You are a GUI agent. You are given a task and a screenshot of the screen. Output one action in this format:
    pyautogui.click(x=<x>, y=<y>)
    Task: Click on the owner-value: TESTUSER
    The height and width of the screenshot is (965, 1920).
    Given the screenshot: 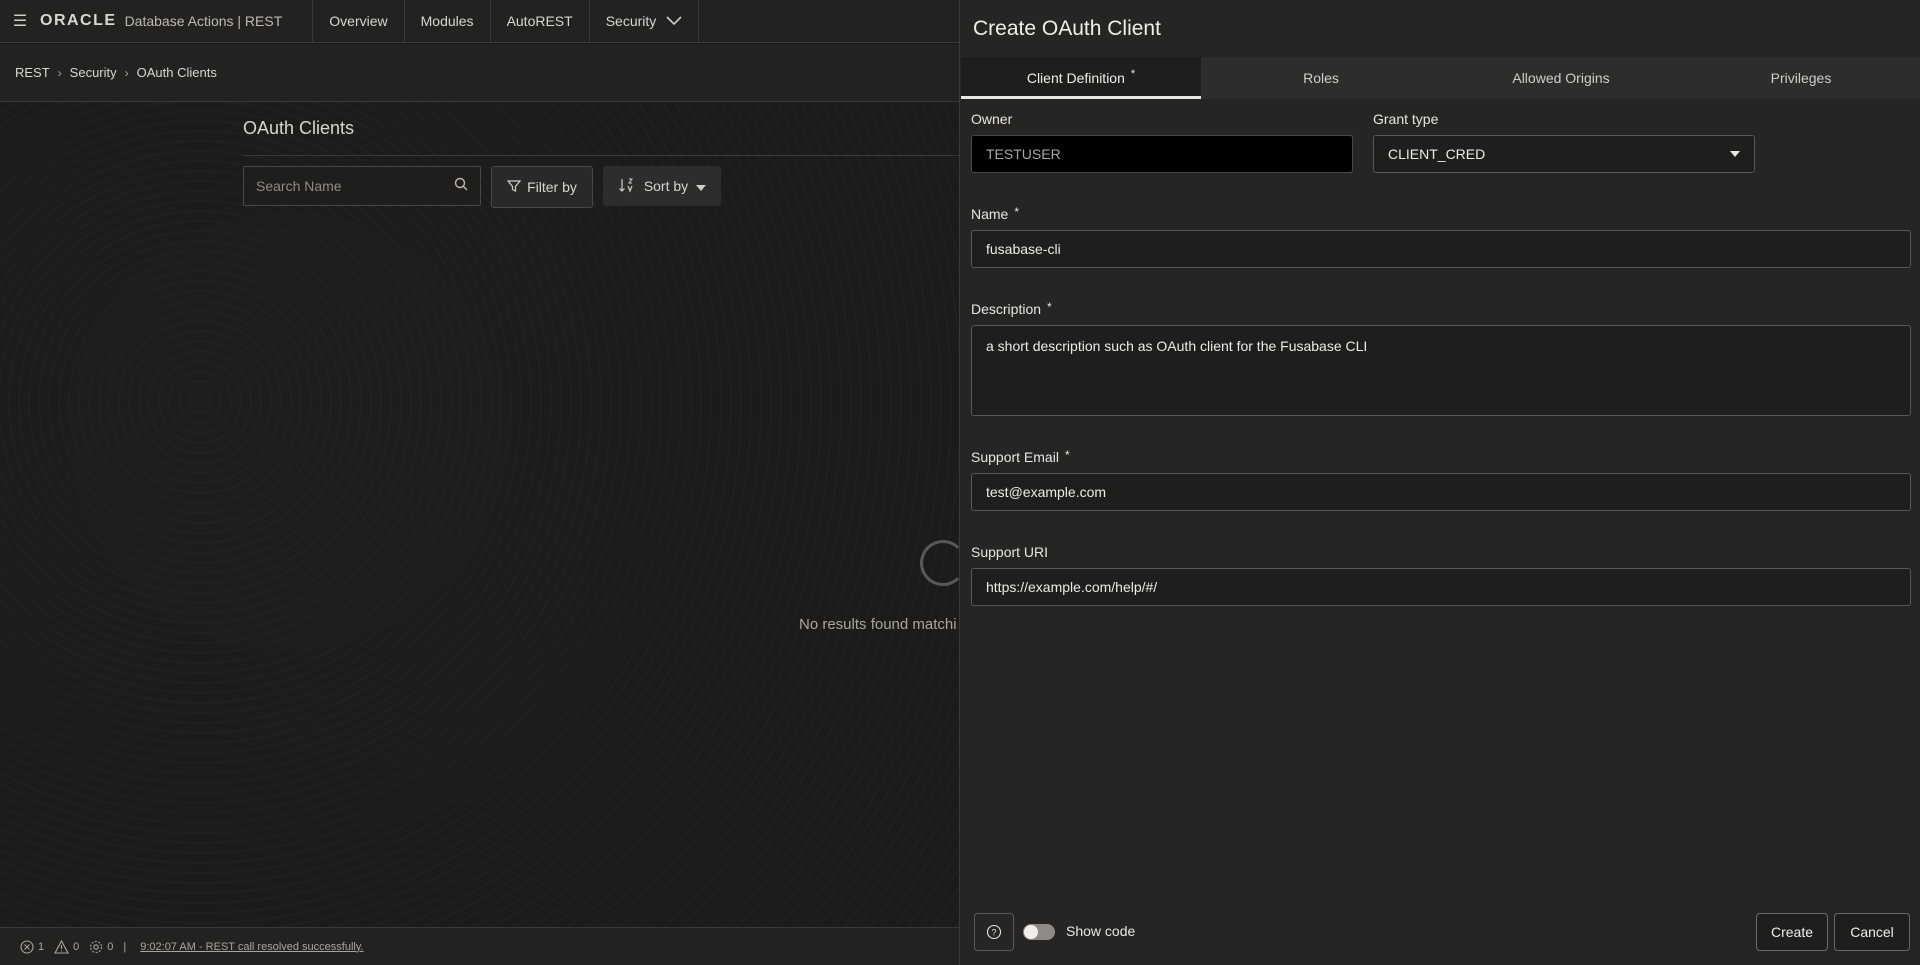 What is the action you would take?
    pyautogui.click(x=1023, y=154)
    